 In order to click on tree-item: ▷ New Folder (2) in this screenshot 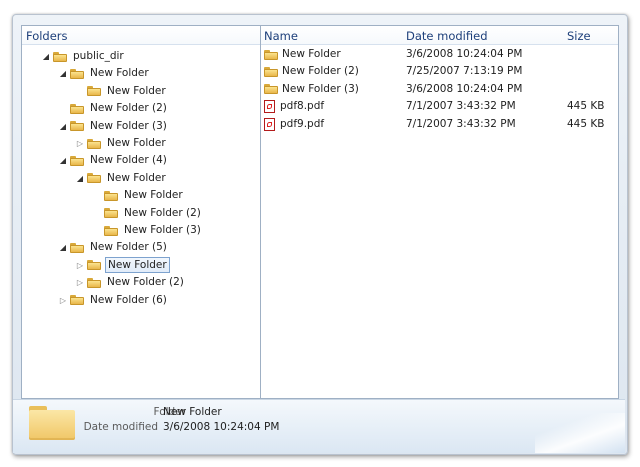, I will do `click(130, 282)`.